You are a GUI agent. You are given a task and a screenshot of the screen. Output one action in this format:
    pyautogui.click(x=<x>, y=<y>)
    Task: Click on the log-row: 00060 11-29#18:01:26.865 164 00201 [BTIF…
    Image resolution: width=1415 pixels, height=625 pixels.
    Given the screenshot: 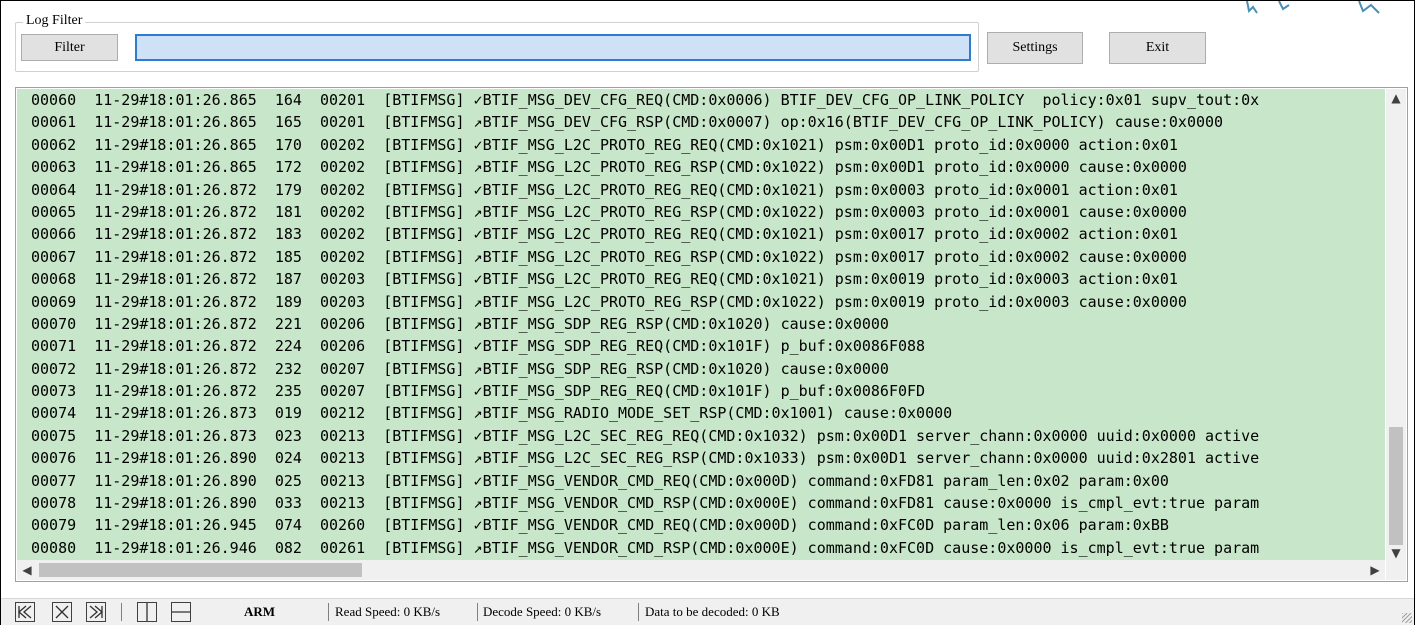 What is the action you would take?
    pyautogui.click(x=701, y=100)
    